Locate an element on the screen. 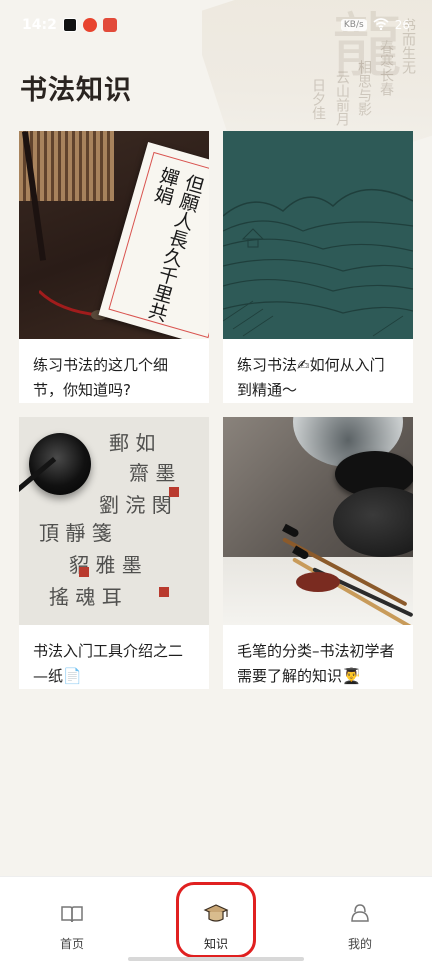 Image resolution: width=432 pixels, height=964 pixels. home-indicator is located at coordinates (216, 959).